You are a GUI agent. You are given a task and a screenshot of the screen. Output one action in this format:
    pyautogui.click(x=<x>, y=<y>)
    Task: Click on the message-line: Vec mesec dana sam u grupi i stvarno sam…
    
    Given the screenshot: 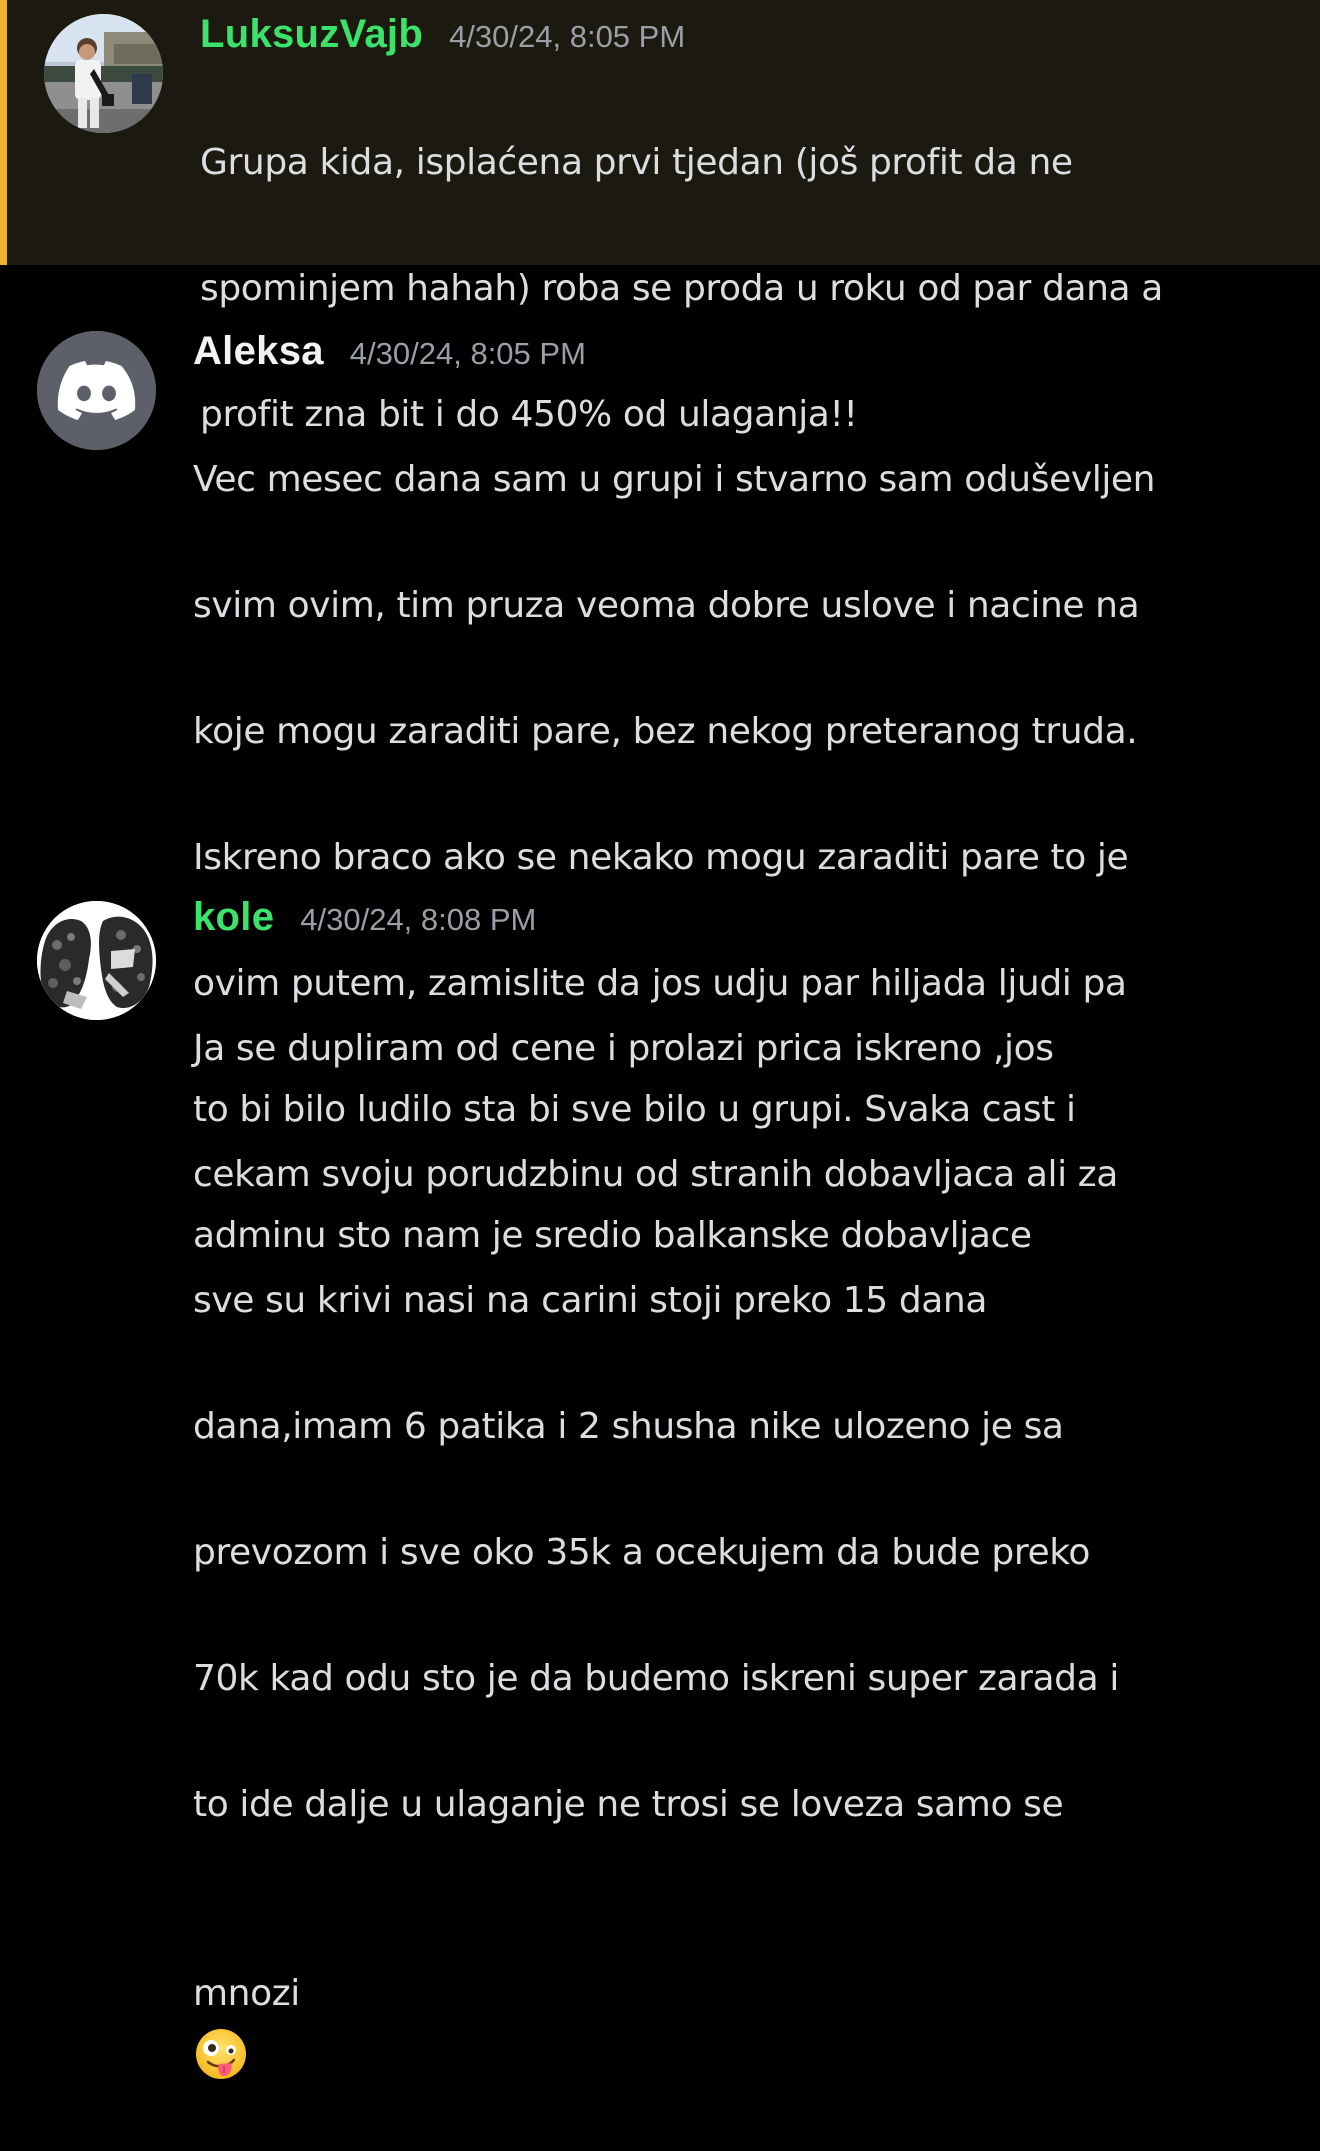 What is the action you would take?
    pyautogui.click(x=674, y=479)
    